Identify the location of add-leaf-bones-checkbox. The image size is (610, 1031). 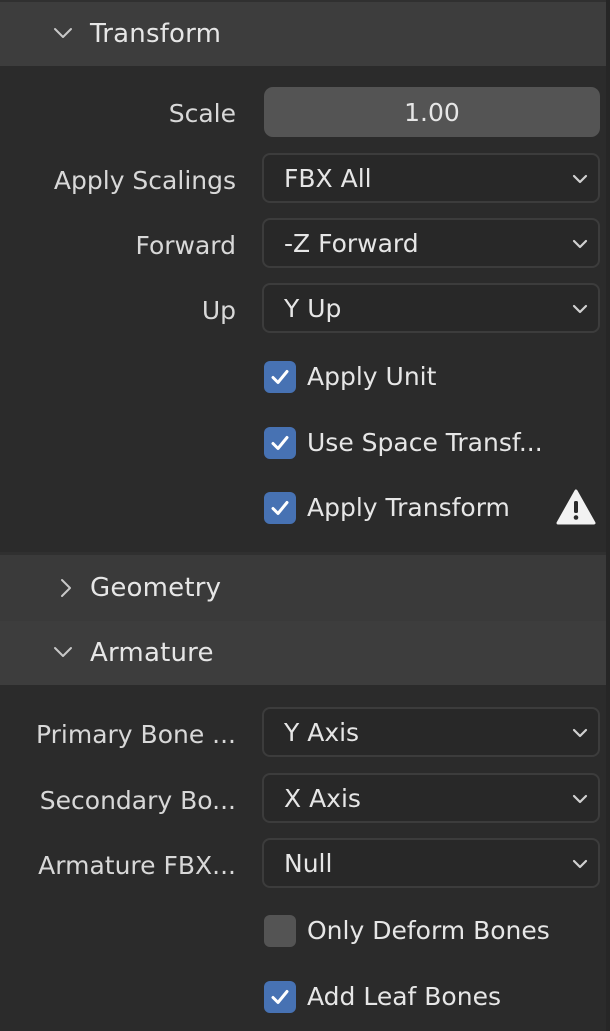
(280, 997).